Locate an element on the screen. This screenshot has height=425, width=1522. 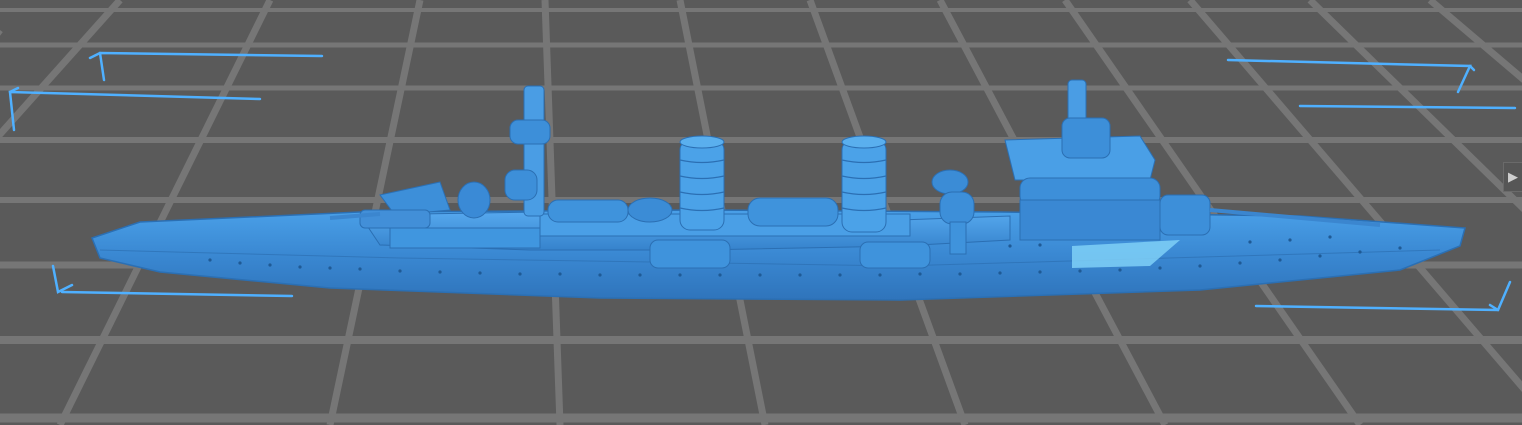
side-panel-toggle-button: ▶ is located at coordinates (1512, 177).